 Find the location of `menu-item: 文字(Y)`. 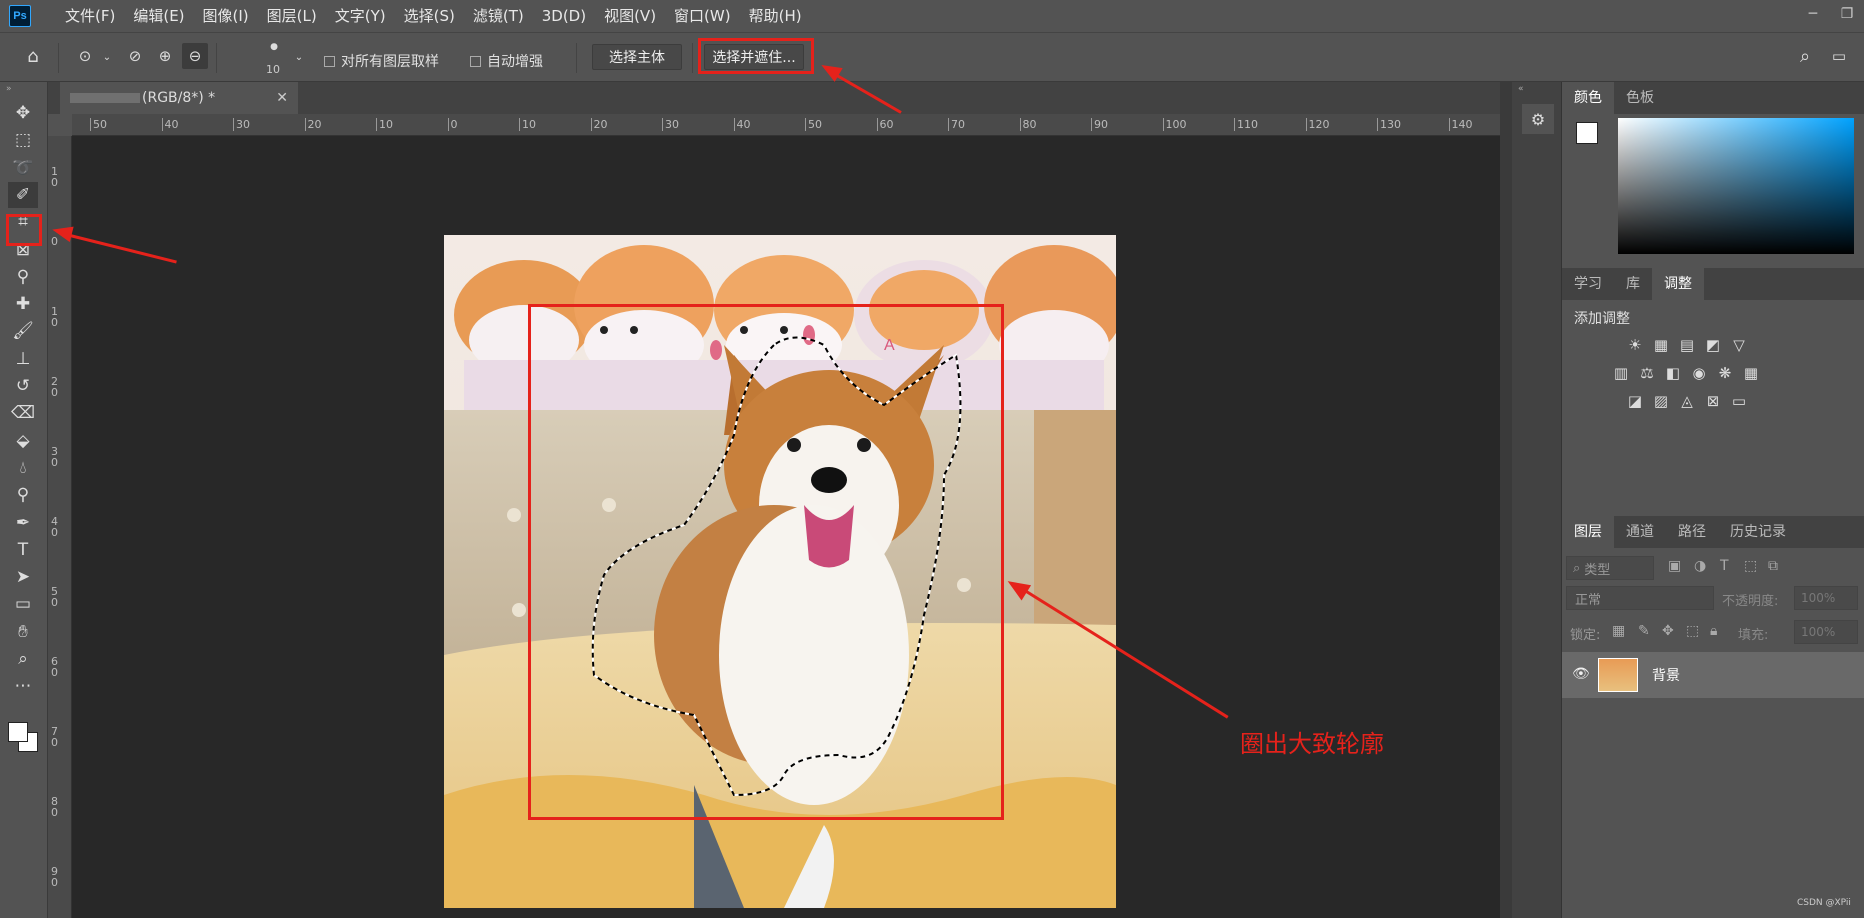

menu-item: 文字(Y) is located at coordinates (360, 16).